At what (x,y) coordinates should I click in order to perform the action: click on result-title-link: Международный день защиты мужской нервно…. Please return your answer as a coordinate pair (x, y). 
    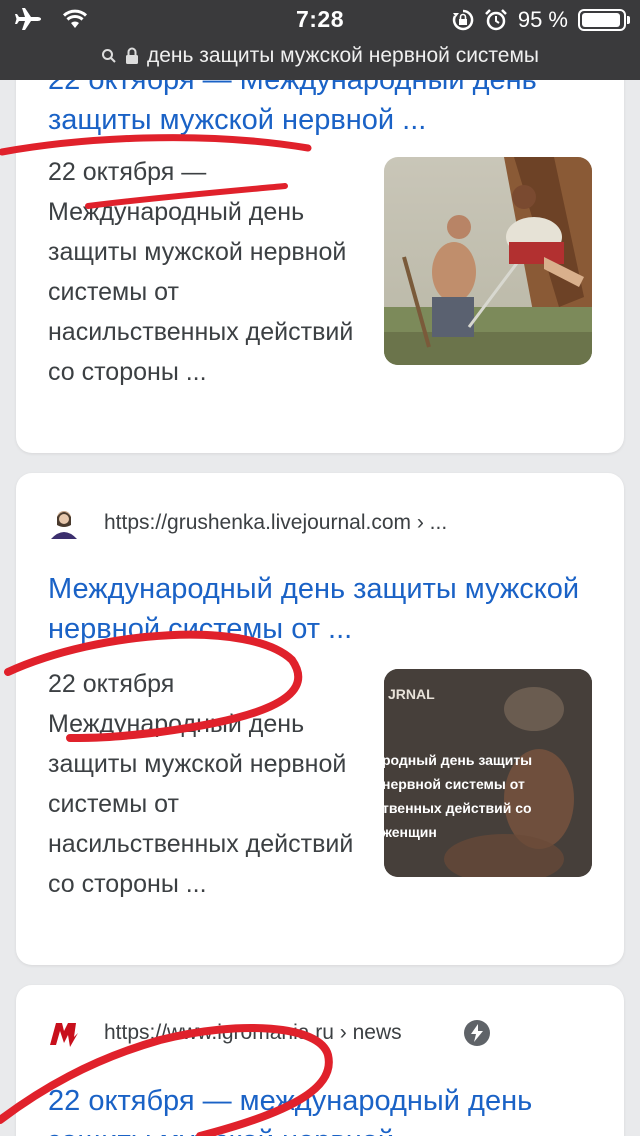
    Looking at the image, I should click on (322, 609).